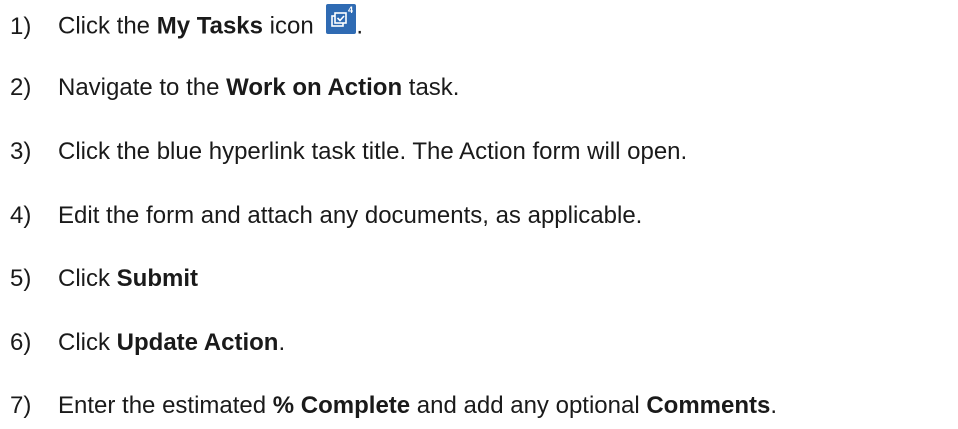  Describe the element at coordinates (209, 26) in the screenshot. I see `step-emphasis: My Tasks` at that location.